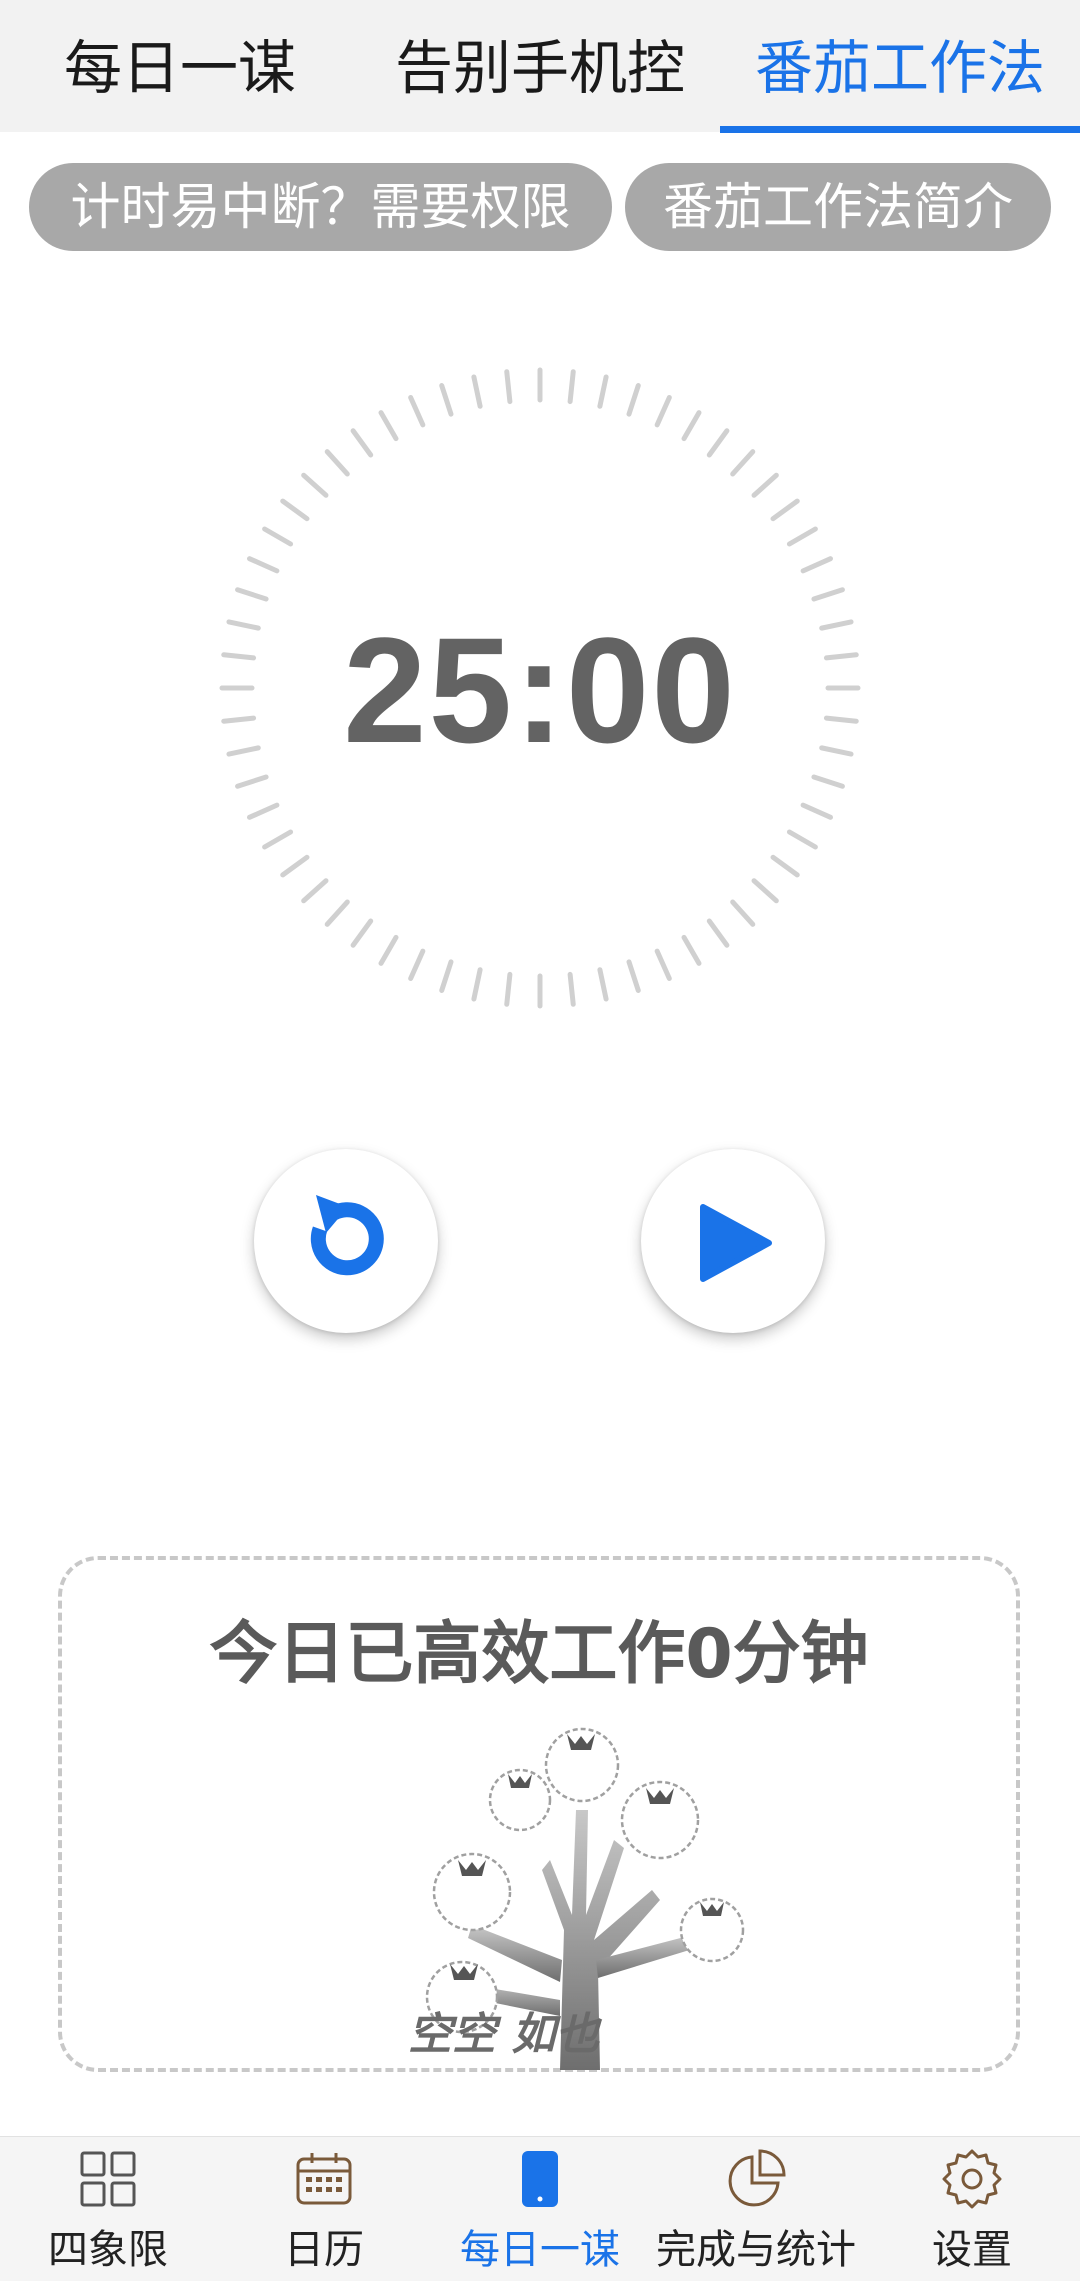 The image size is (1080, 2281). What do you see at coordinates (539, 1654) in the screenshot?
I see `work-minutes-title: 今日已高效工作0分钟` at bounding box center [539, 1654].